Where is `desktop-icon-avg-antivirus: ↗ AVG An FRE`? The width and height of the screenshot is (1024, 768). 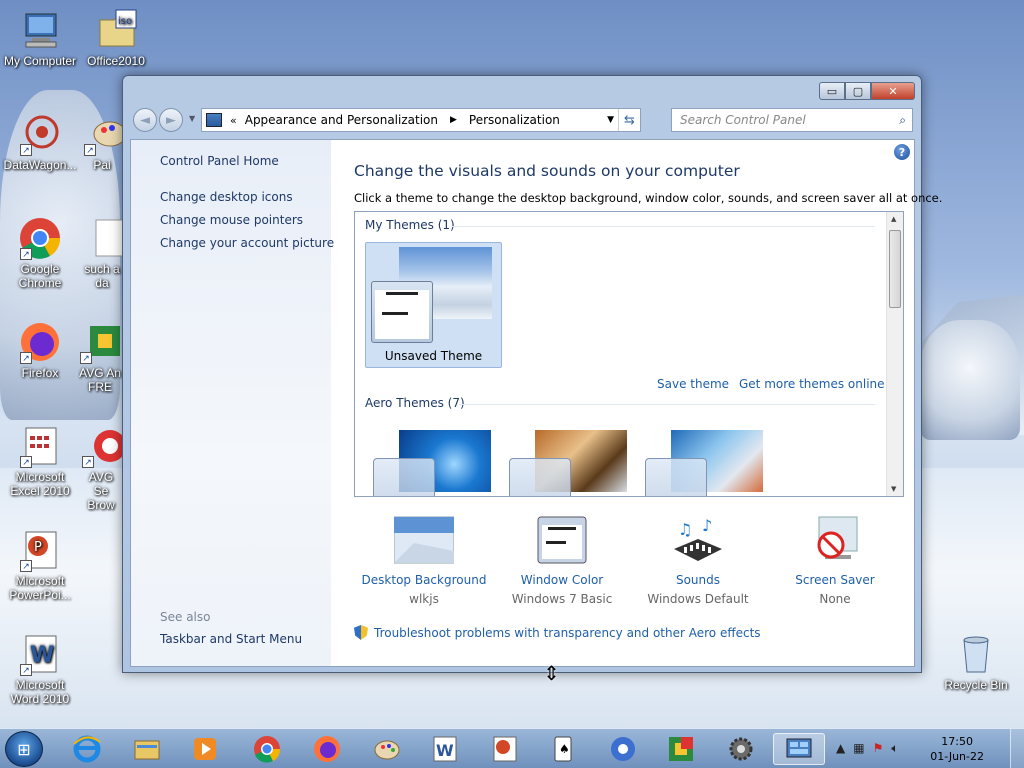 desktop-icon-avg-antivirus: ↗ AVG An FRE is located at coordinates (100, 357).